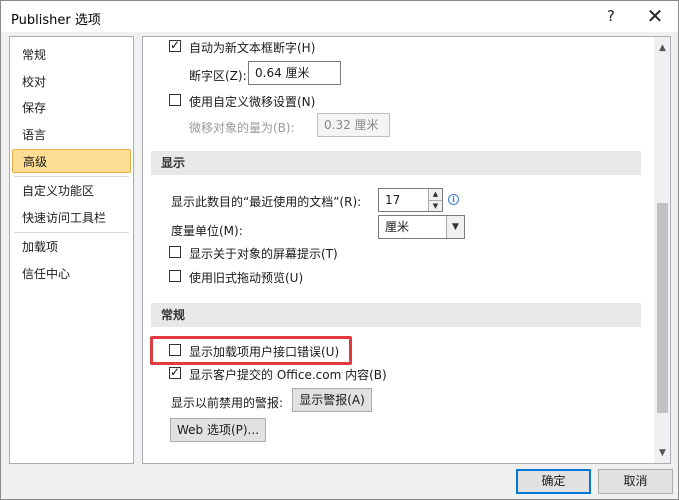 The image size is (679, 500). Describe the element at coordinates (246, 278) in the screenshot. I see `legacy-drag-label: 使用旧式拖动预览(U)` at that location.